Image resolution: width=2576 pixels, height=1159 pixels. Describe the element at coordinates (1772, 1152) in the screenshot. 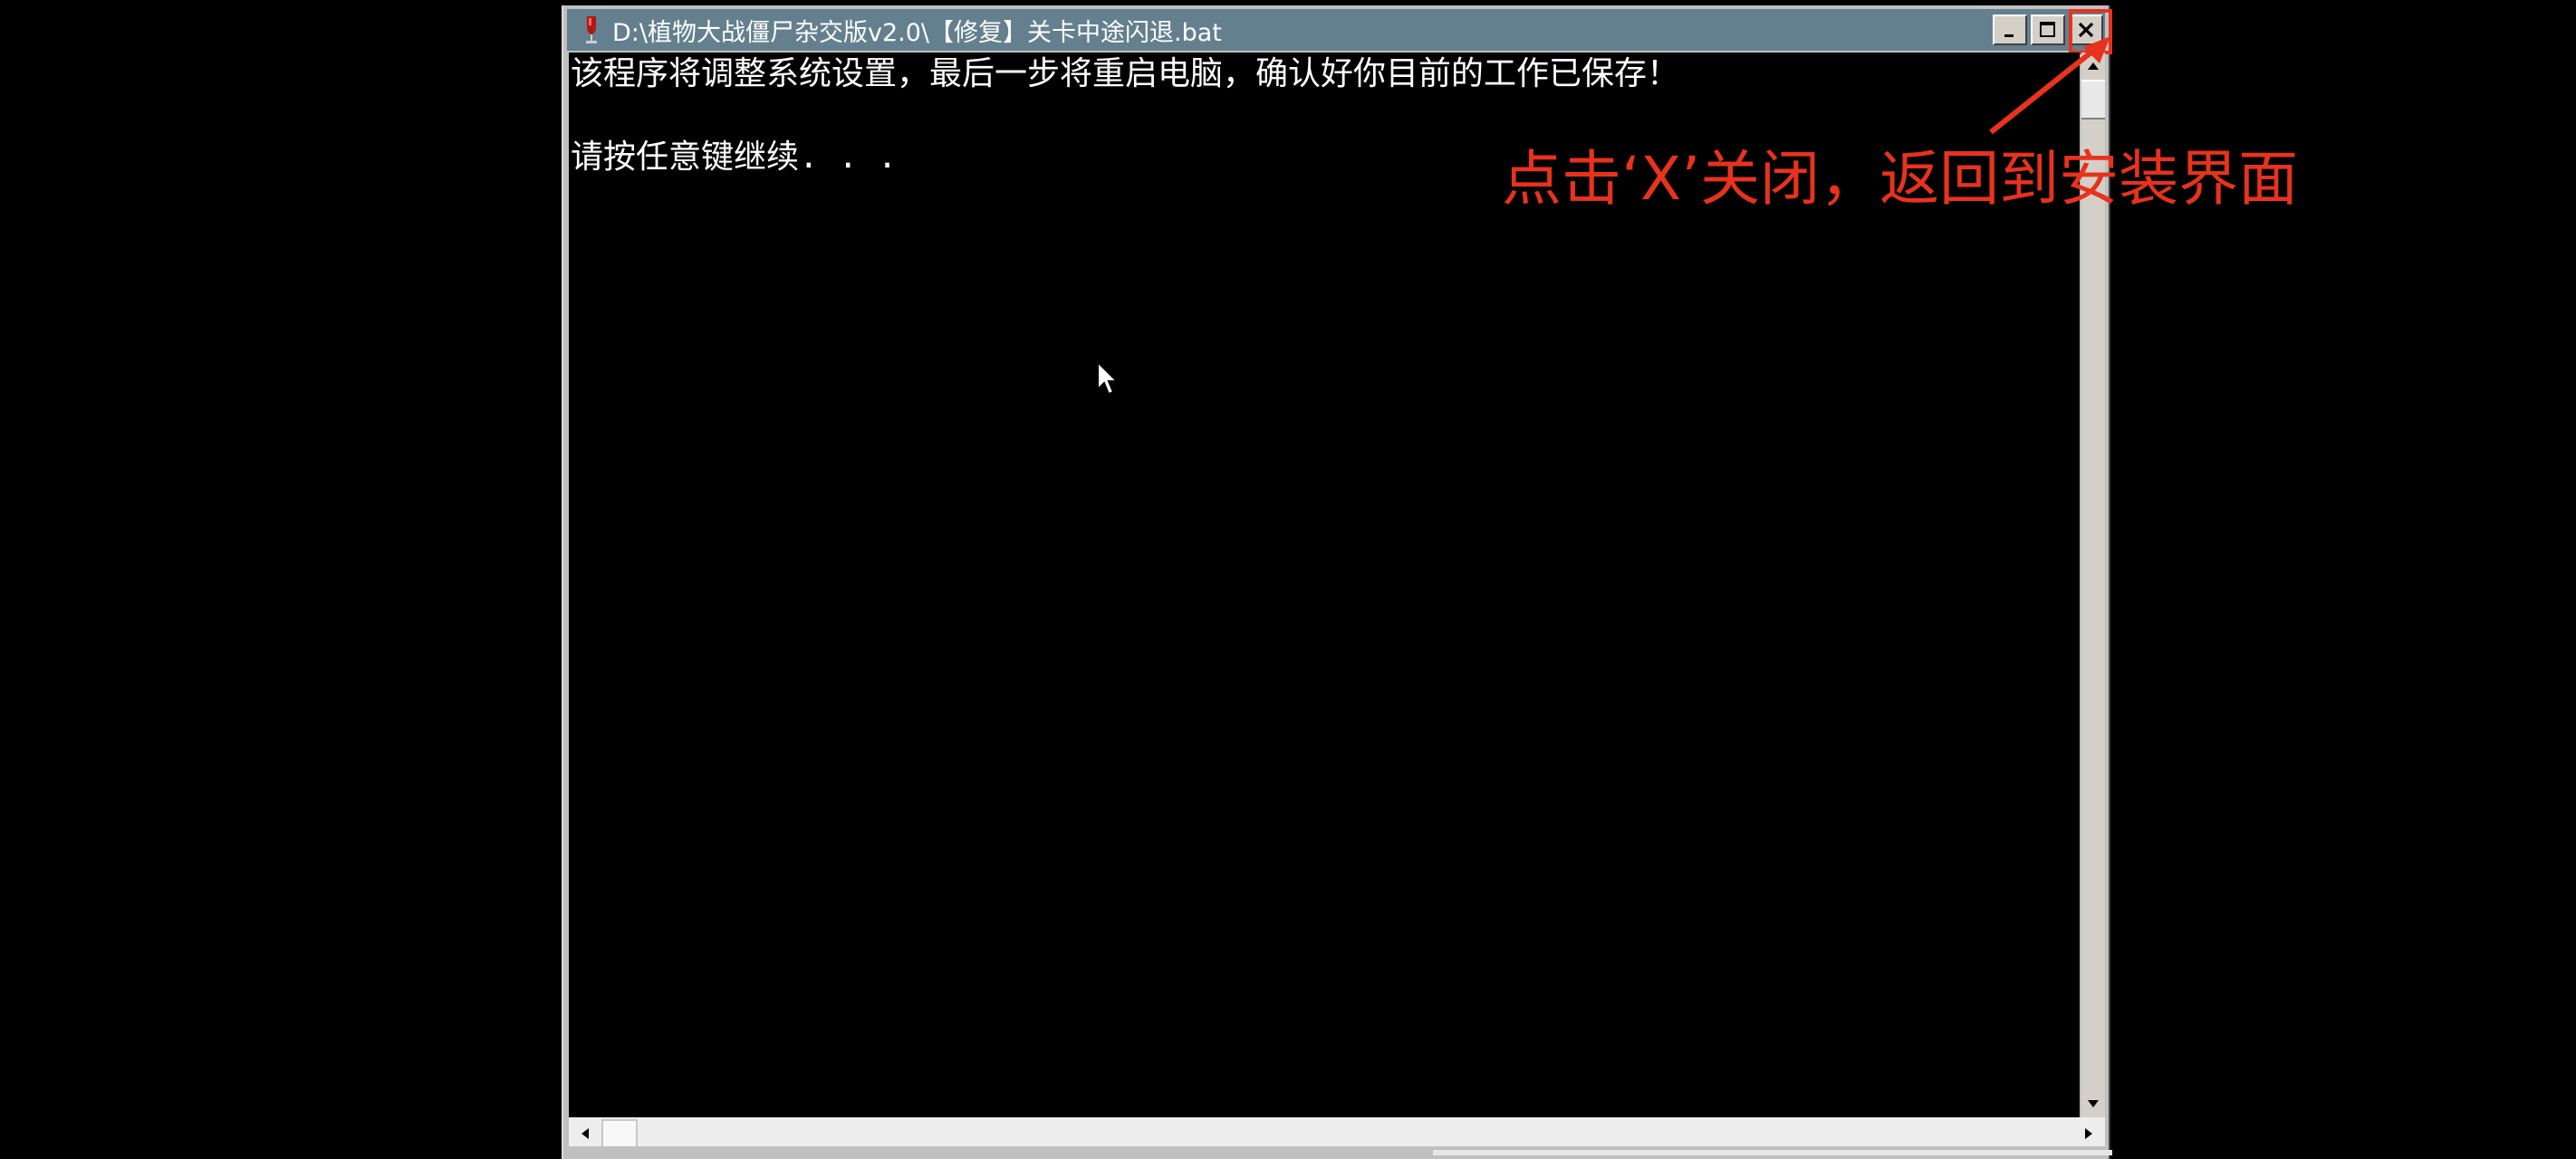

I see `window-bottom-highlight` at that location.